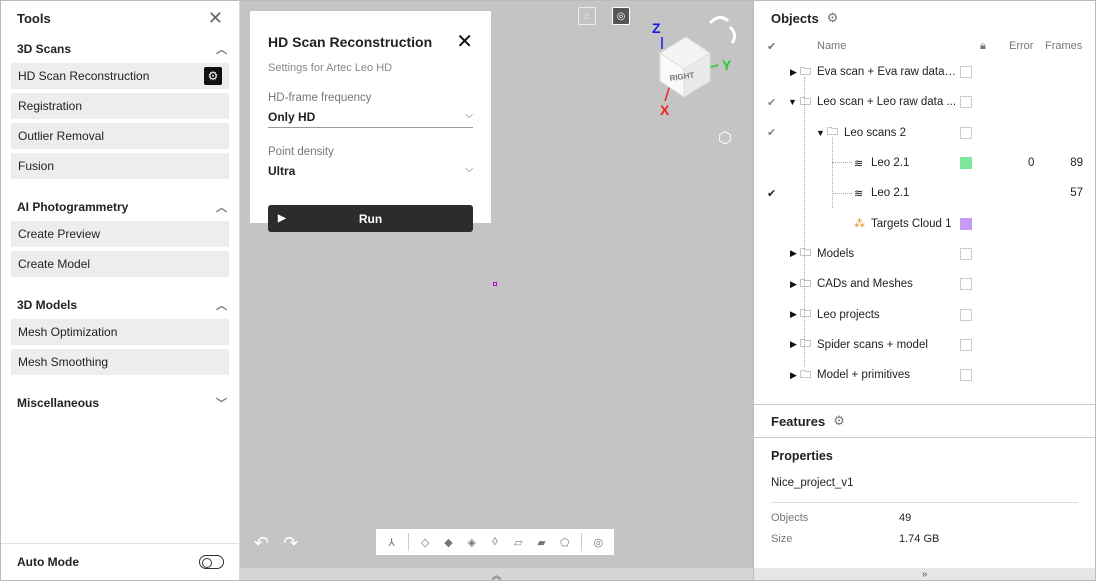 This screenshot has width=1096, height=581. Describe the element at coordinates (541, 542) in the screenshot. I see `view-bottom-icon: ▰` at that location.